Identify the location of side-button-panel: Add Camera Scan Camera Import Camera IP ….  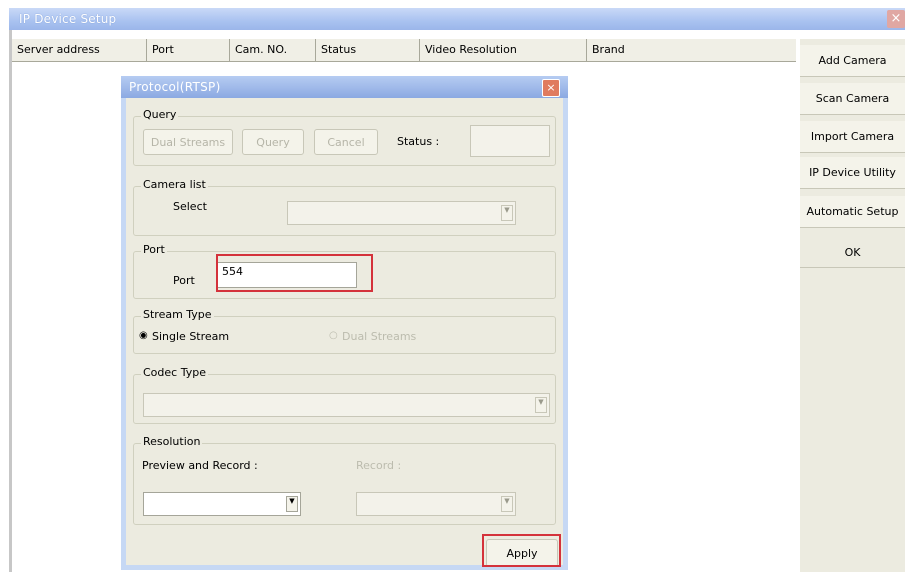
(852, 305).